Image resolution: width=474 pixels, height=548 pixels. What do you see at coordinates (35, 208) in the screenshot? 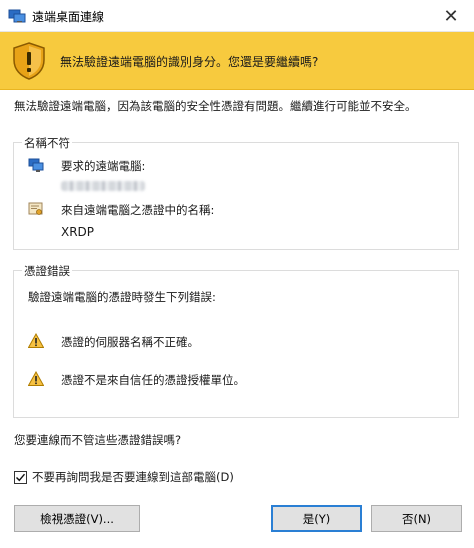
I see `certificate-icon` at bounding box center [35, 208].